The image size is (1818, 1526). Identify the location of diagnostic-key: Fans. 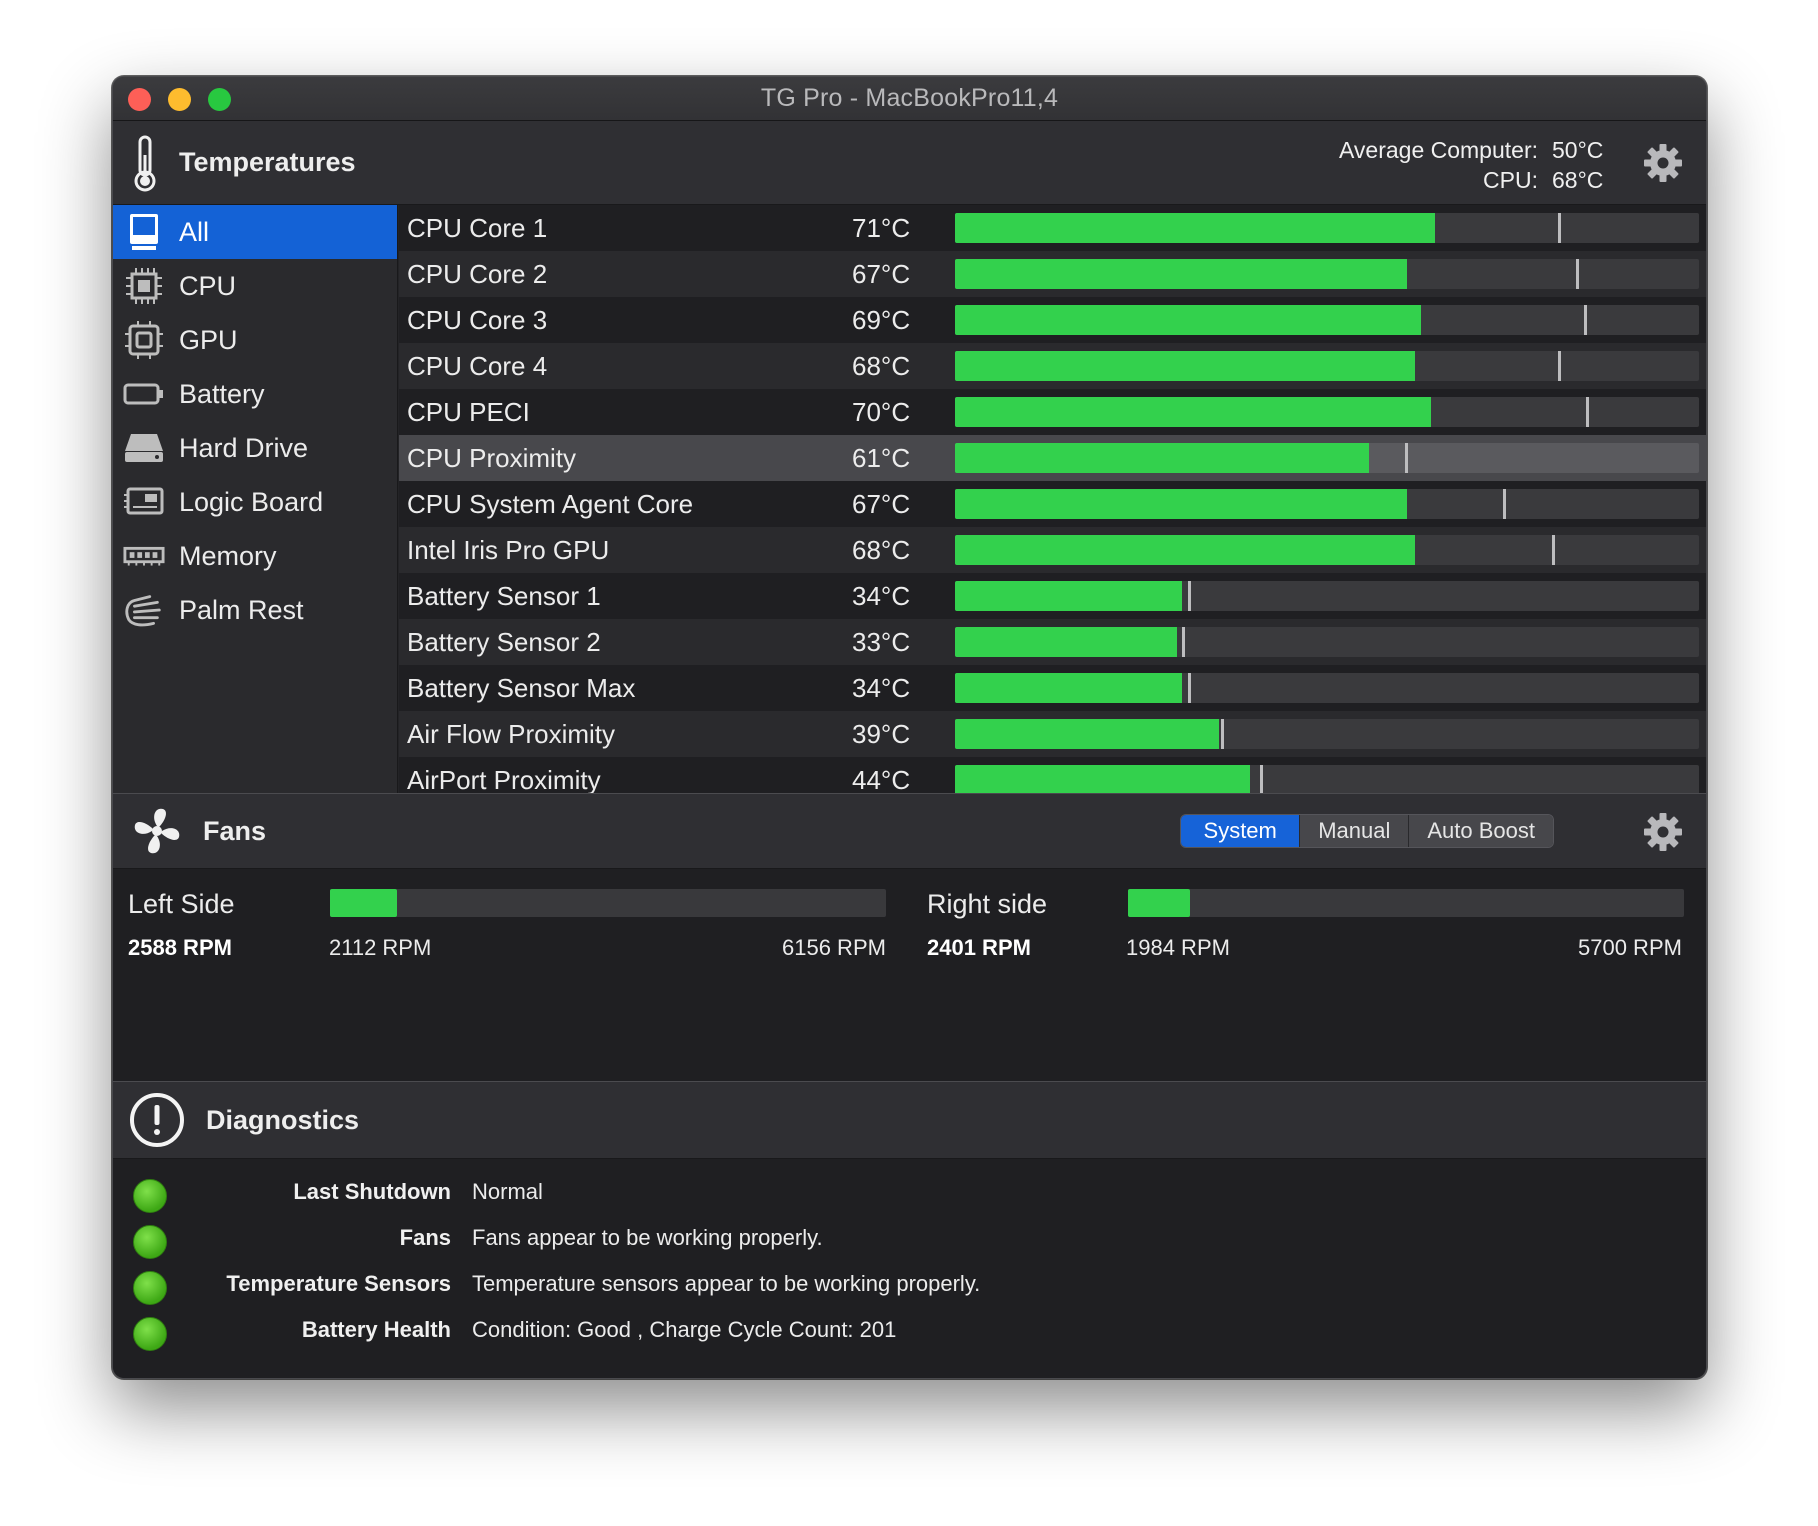
(425, 1237).